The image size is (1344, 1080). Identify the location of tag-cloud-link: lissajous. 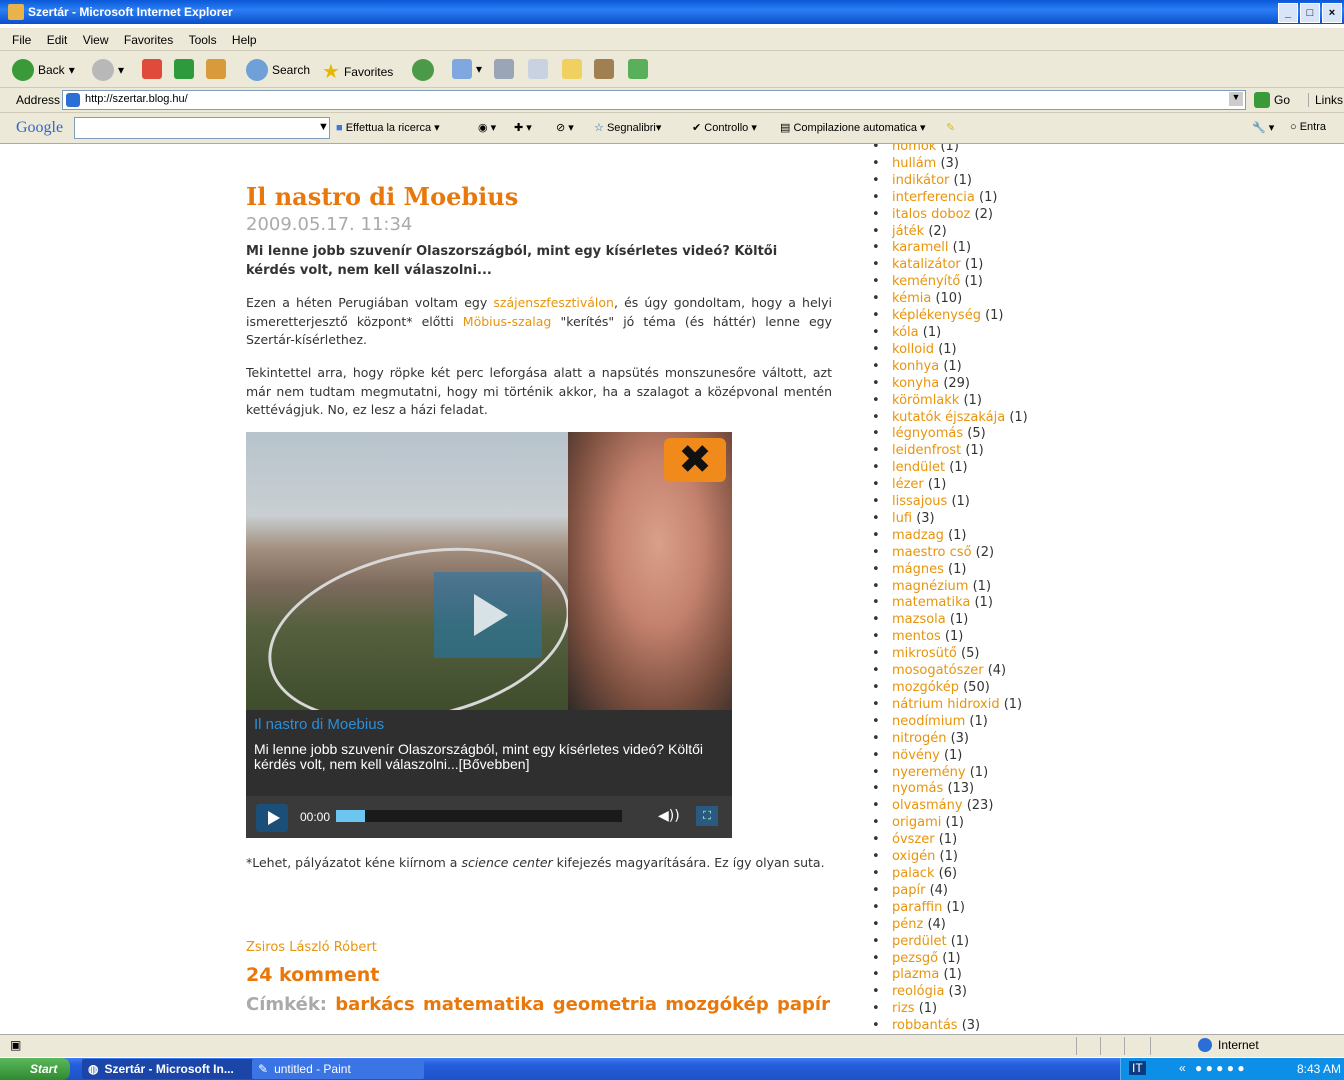
(919, 501).